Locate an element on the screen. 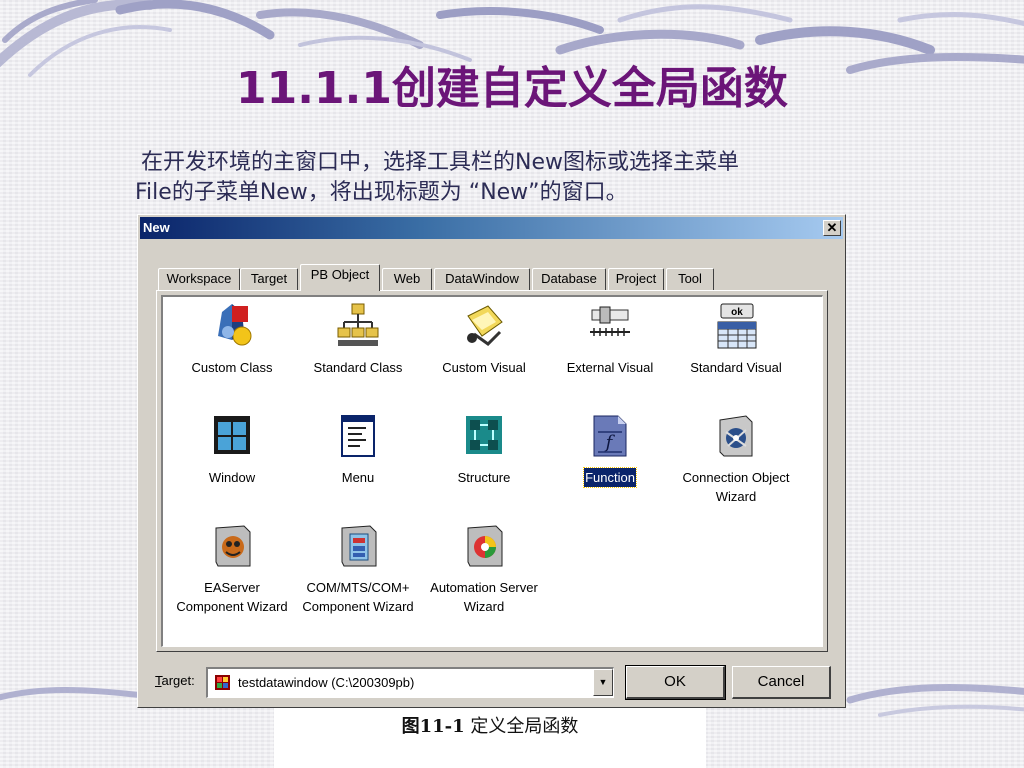  item-automation-server-wizard: Automation Server Wizard is located at coordinates (484, 569).